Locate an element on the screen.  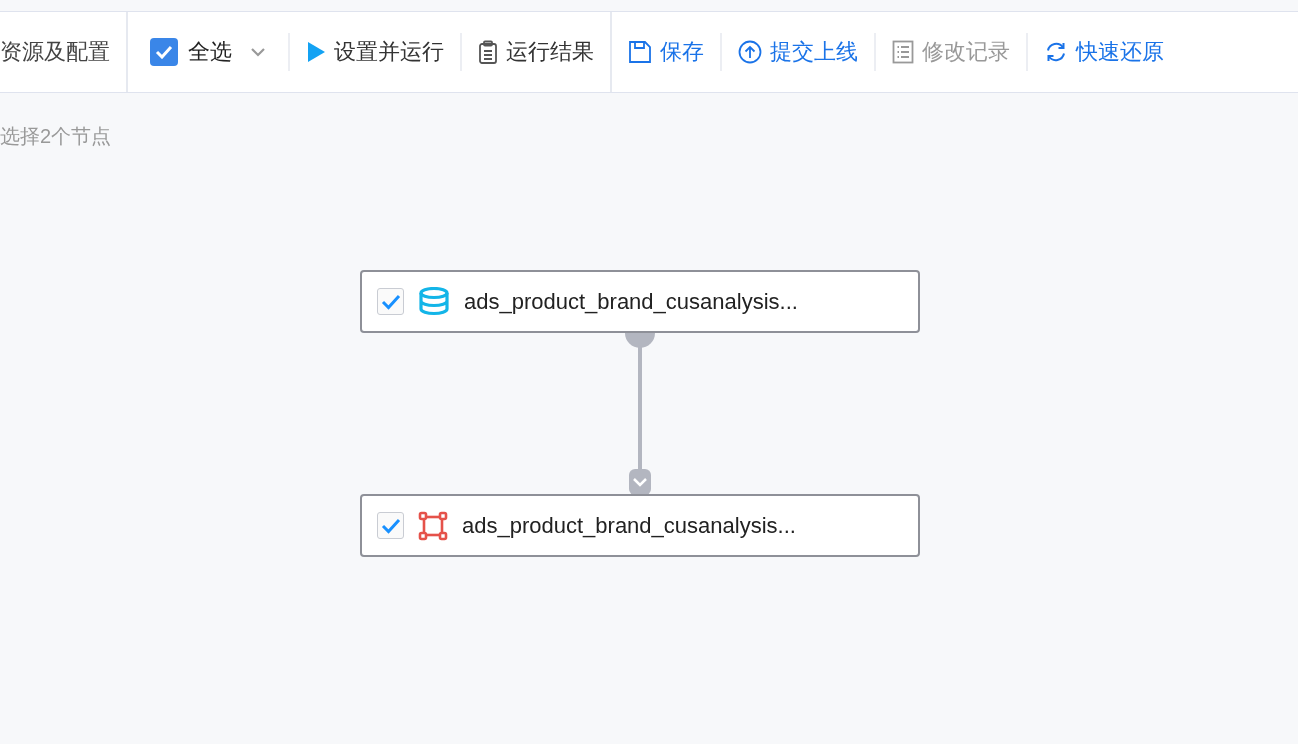
result-button: 运行结果 is located at coordinates (536, 52).